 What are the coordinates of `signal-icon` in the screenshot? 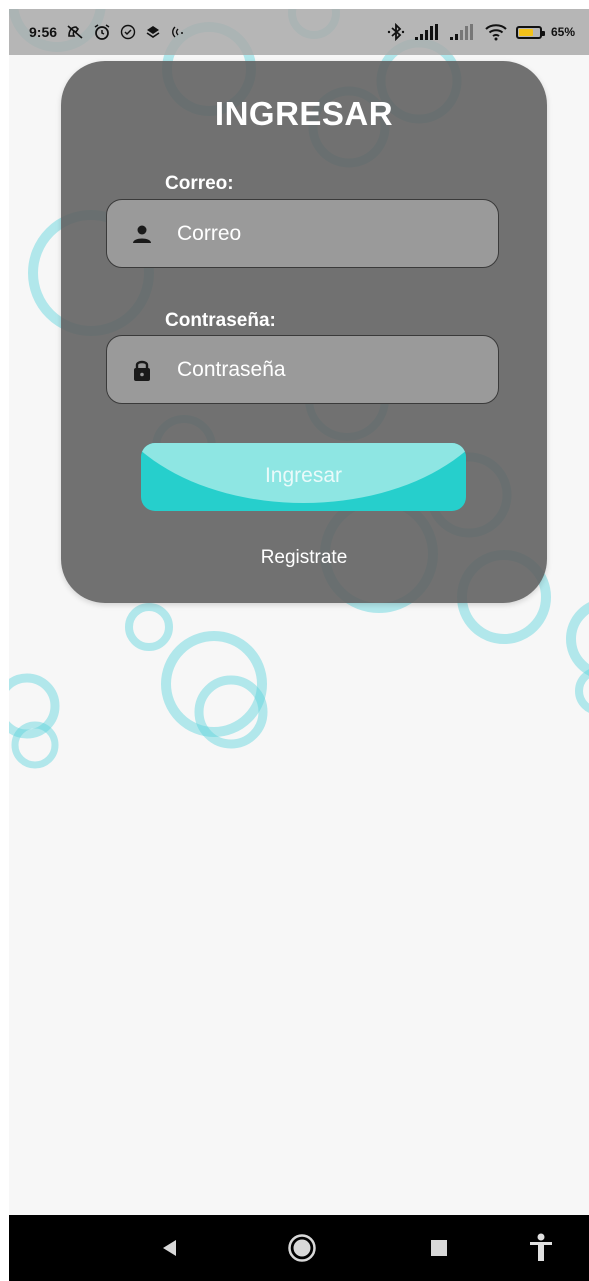 It's located at (426, 32).